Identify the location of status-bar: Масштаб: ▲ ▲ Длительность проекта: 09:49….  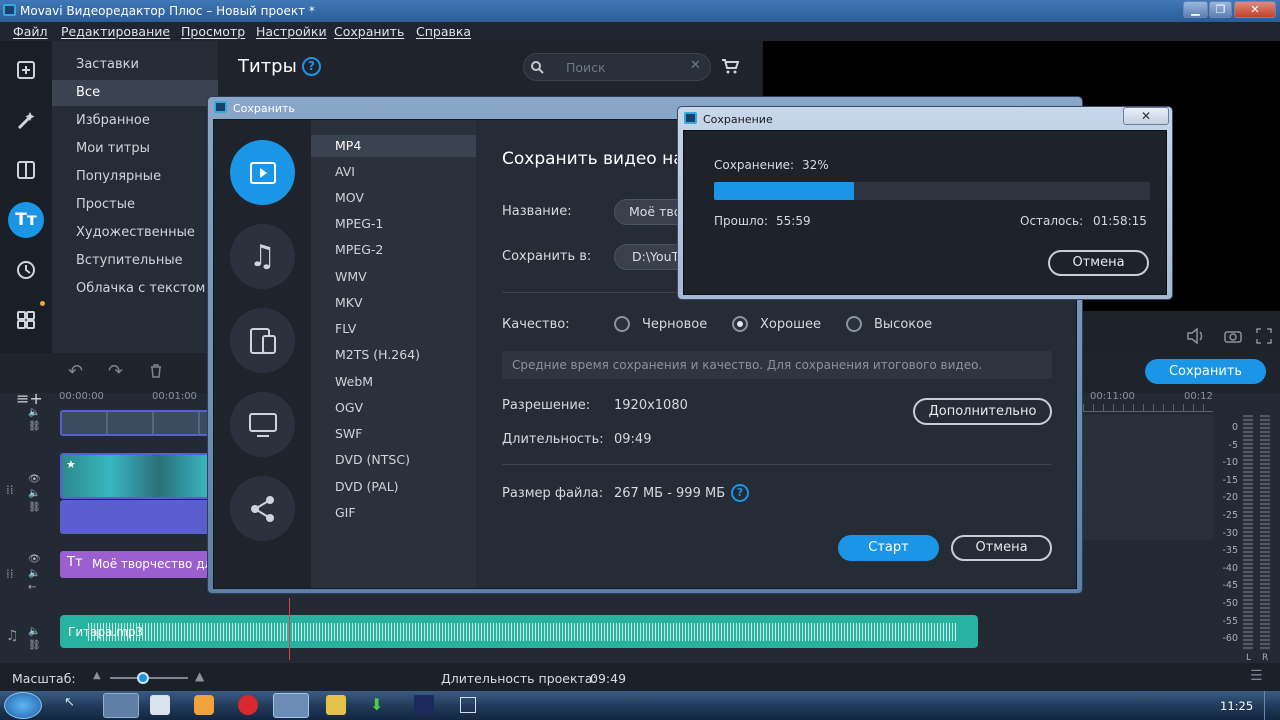
(640, 677).